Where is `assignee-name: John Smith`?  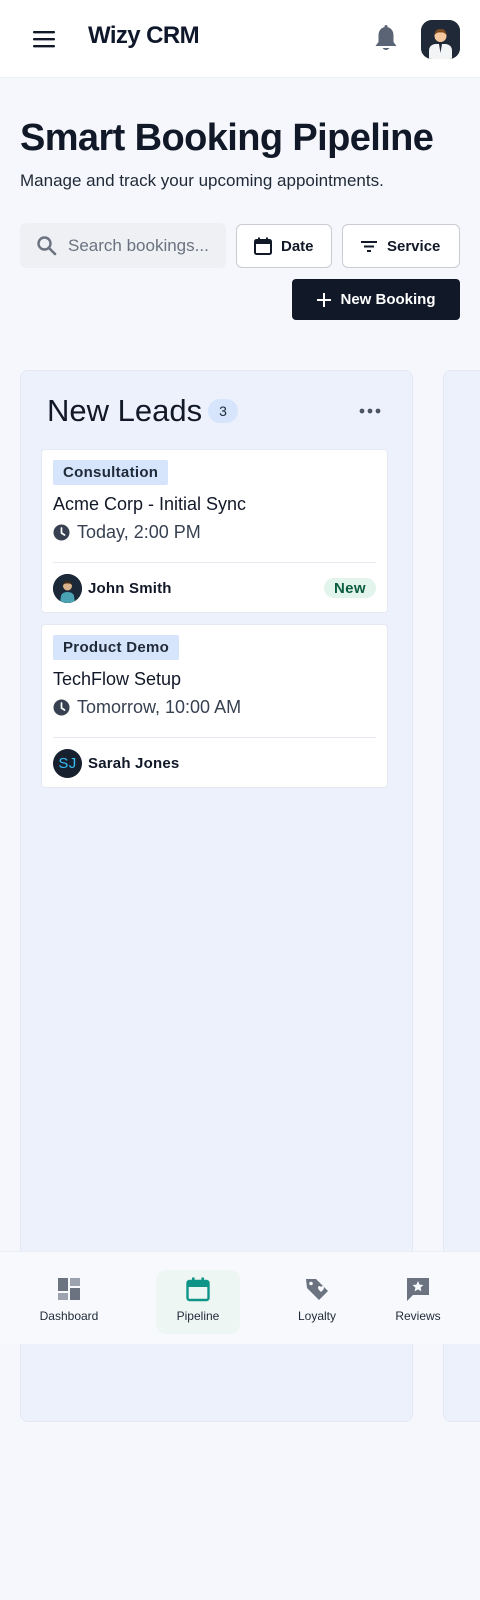 assignee-name: John Smith is located at coordinates (130, 588).